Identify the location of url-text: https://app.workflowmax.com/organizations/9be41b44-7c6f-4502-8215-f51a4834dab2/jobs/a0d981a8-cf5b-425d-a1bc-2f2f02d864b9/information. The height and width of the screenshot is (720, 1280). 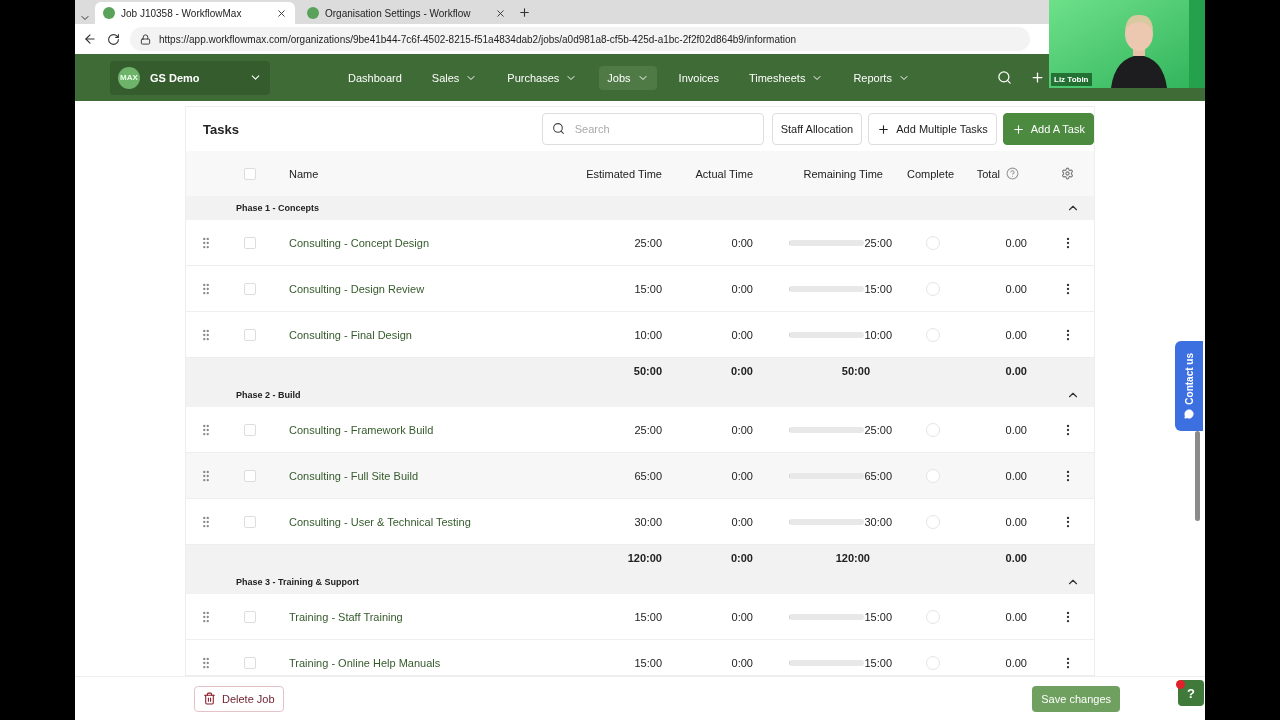
(478, 39).